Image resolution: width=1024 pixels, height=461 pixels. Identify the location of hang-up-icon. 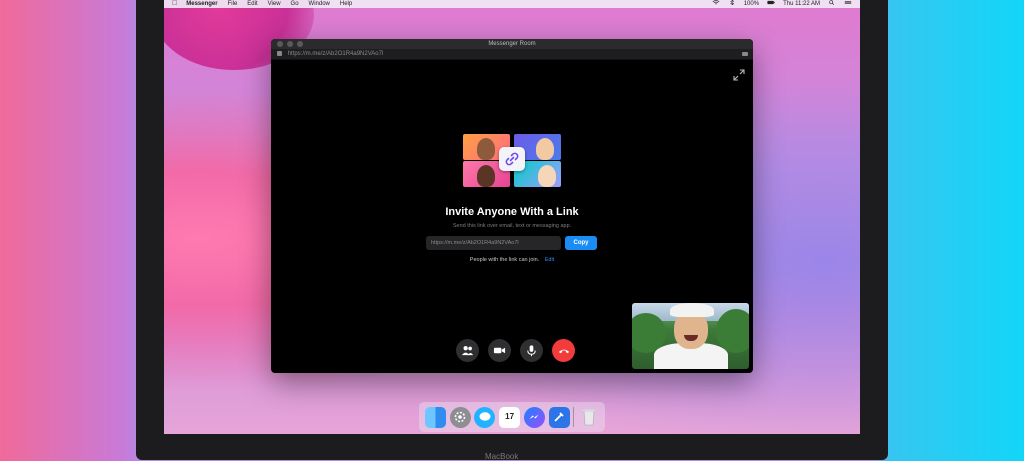
(563, 351).